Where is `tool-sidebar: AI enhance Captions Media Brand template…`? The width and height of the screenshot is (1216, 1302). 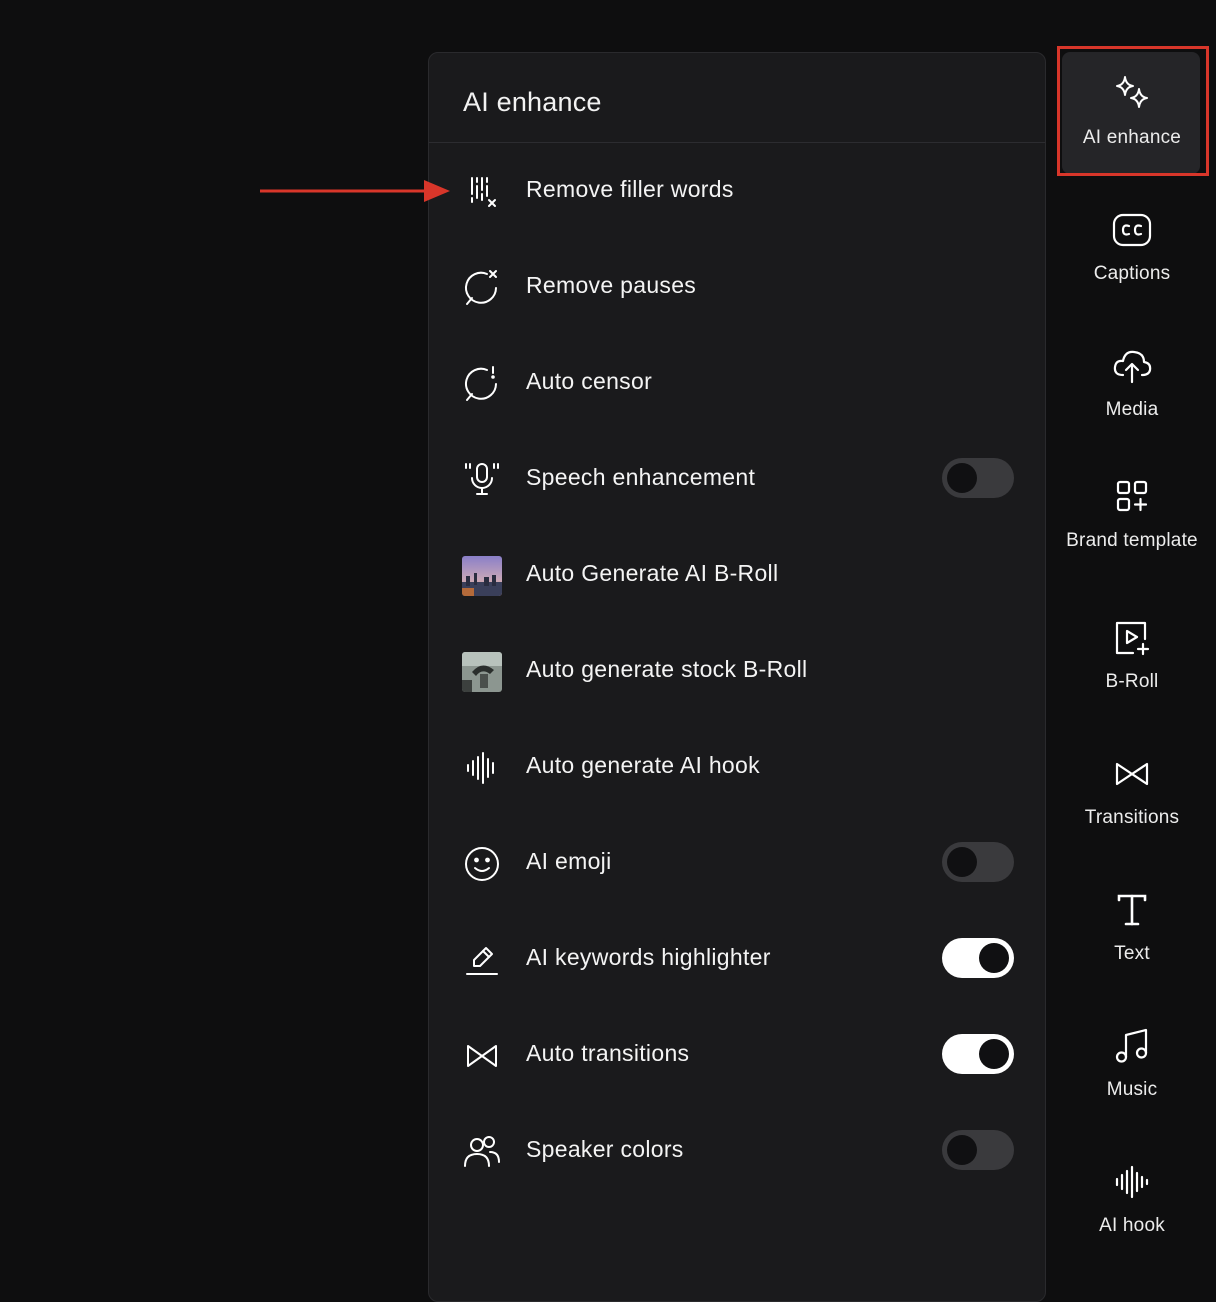 tool-sidebar: AI enhance Captions Media Brand template… is located at coordinates (1132, 658).